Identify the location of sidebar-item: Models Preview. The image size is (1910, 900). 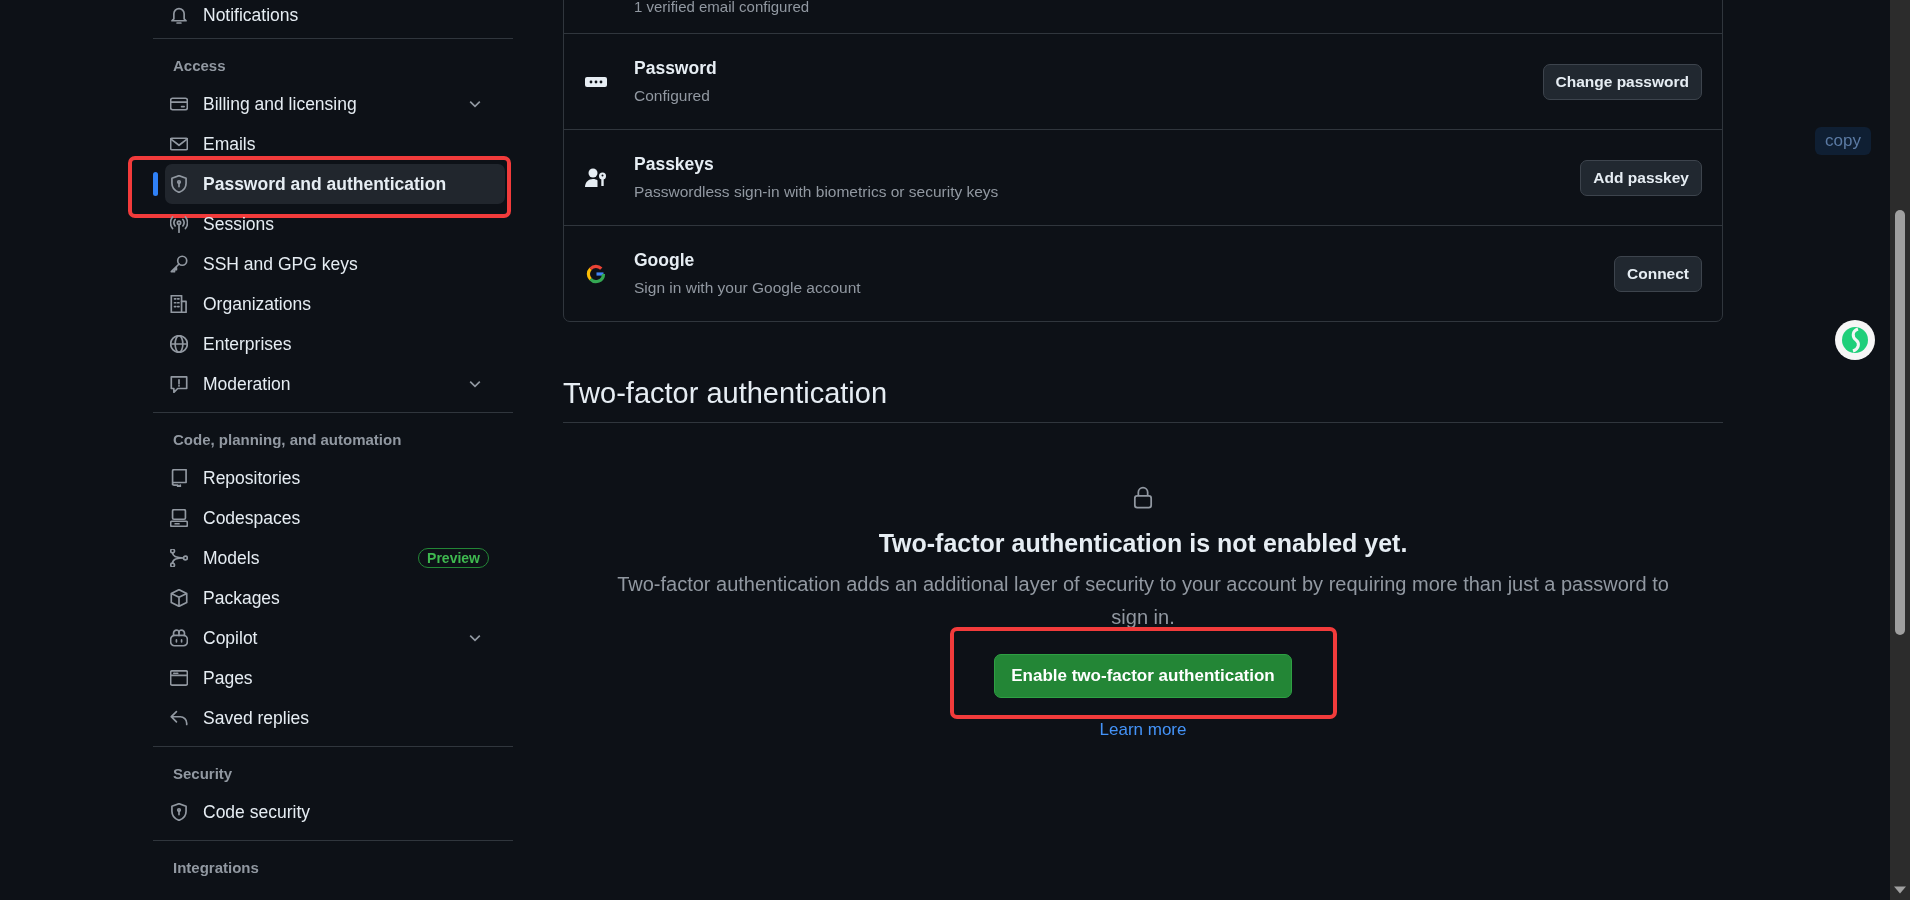
(335, 558).